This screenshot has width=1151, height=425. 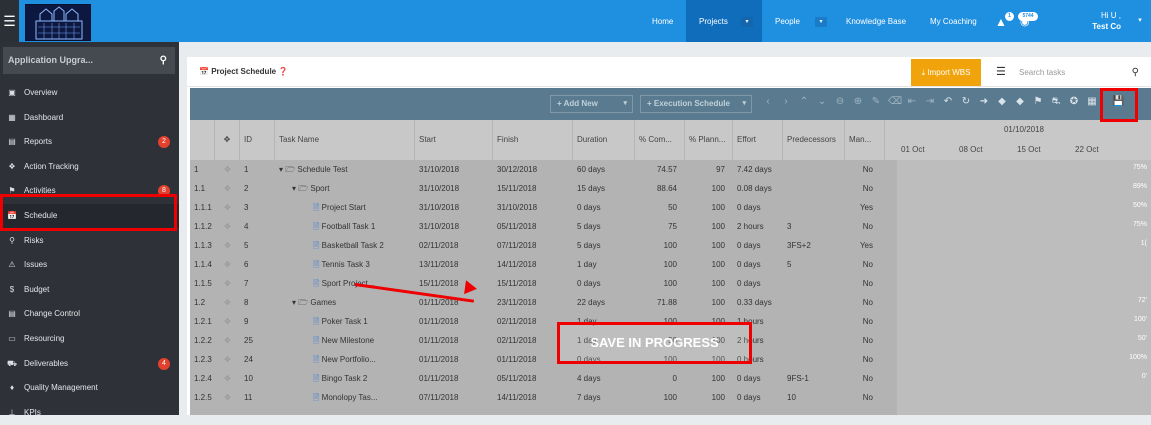 I want to click on double-chevron-down-icon: ⌄, so click(x=822, y=101).